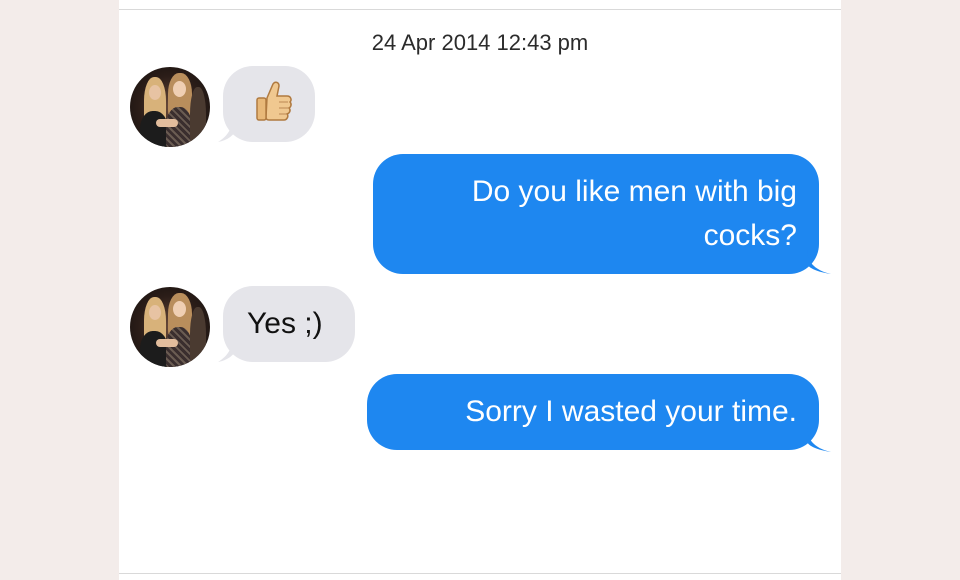  I want to click on top-divider, so click(480, 9).